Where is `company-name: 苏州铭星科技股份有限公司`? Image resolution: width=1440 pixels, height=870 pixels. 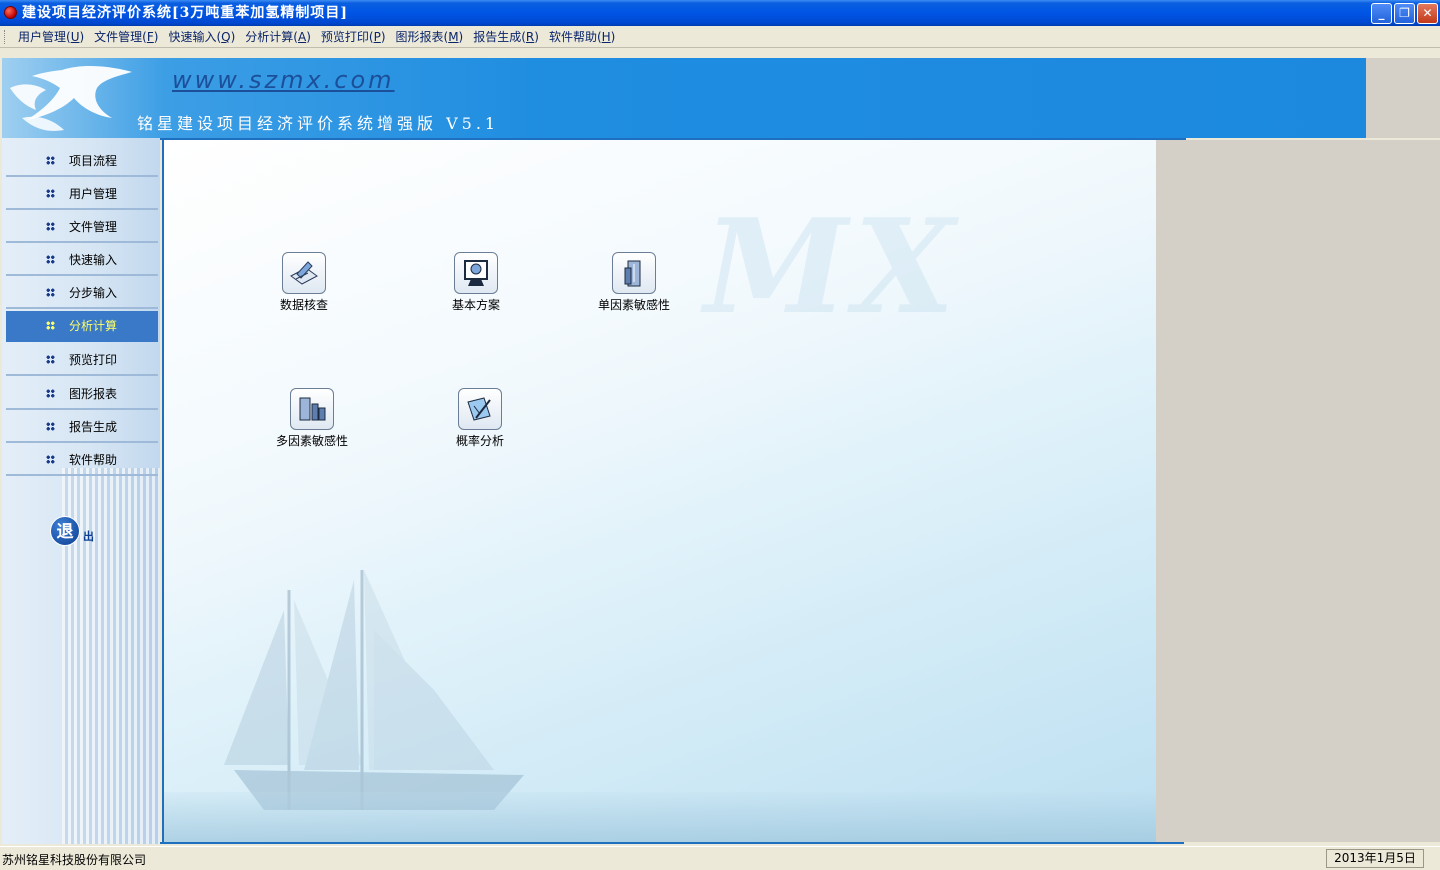
company-name: 苏州铭星科技股份有限公司 is located at coordinates (74, 860).